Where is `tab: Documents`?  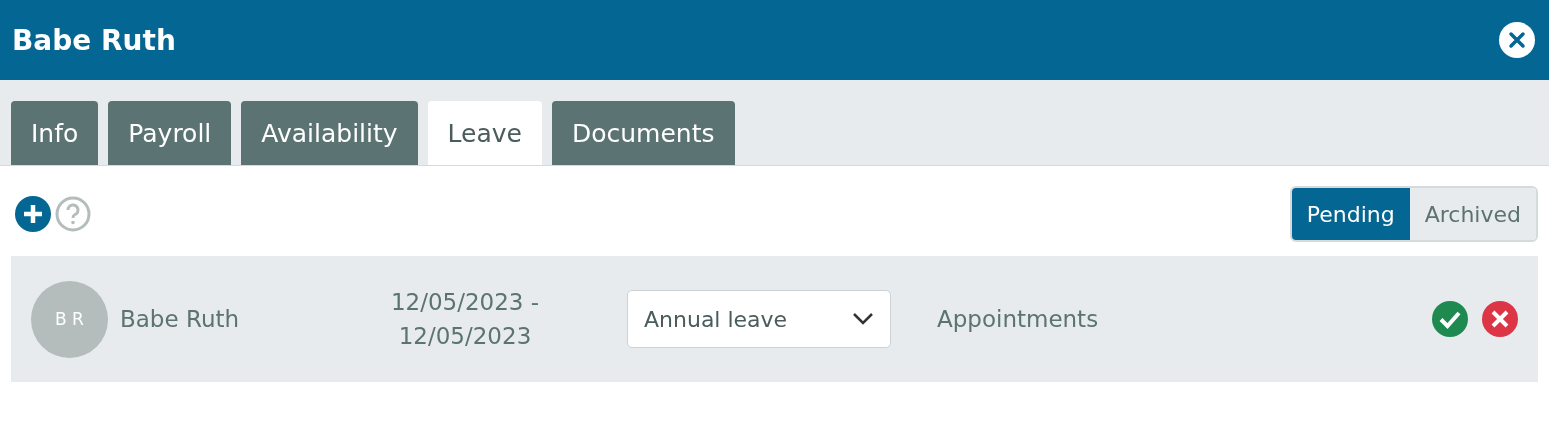 tab: Documents is located at coordinates (643, 133).